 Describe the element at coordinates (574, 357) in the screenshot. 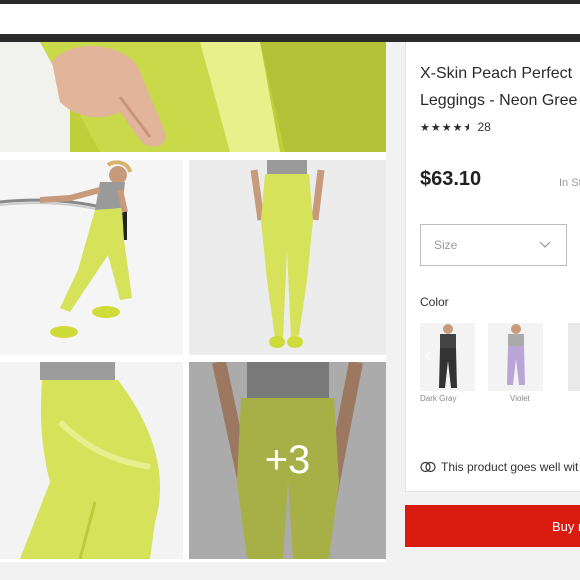

I see `color-swatch-next` at that location.